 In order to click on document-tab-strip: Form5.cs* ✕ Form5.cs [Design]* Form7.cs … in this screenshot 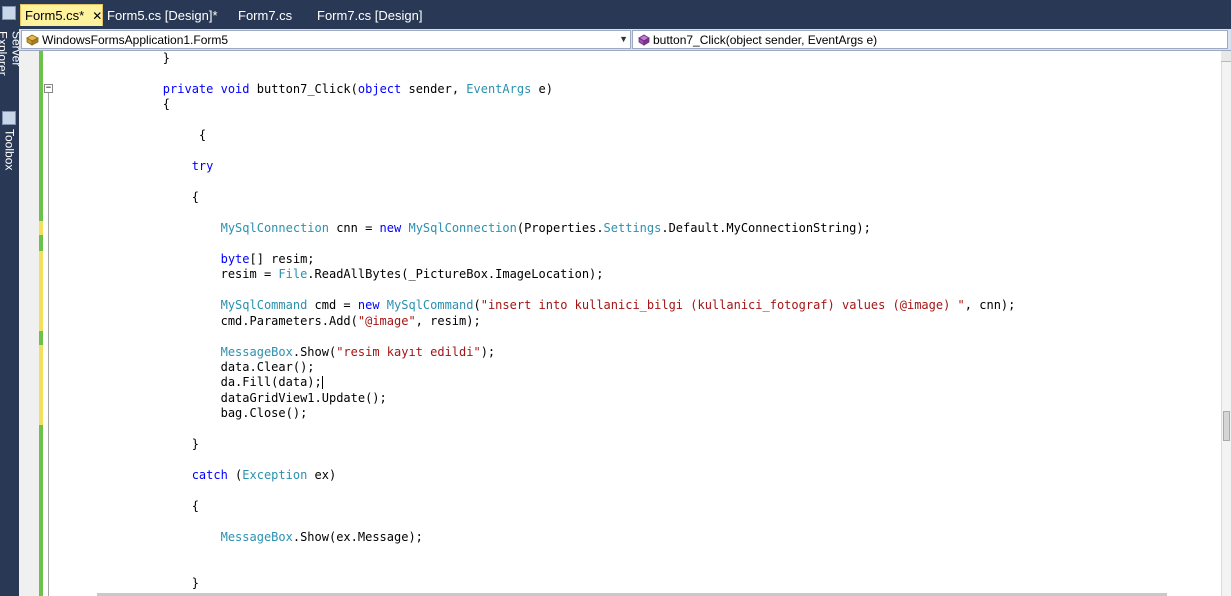, I will do `click(615, 14)`.